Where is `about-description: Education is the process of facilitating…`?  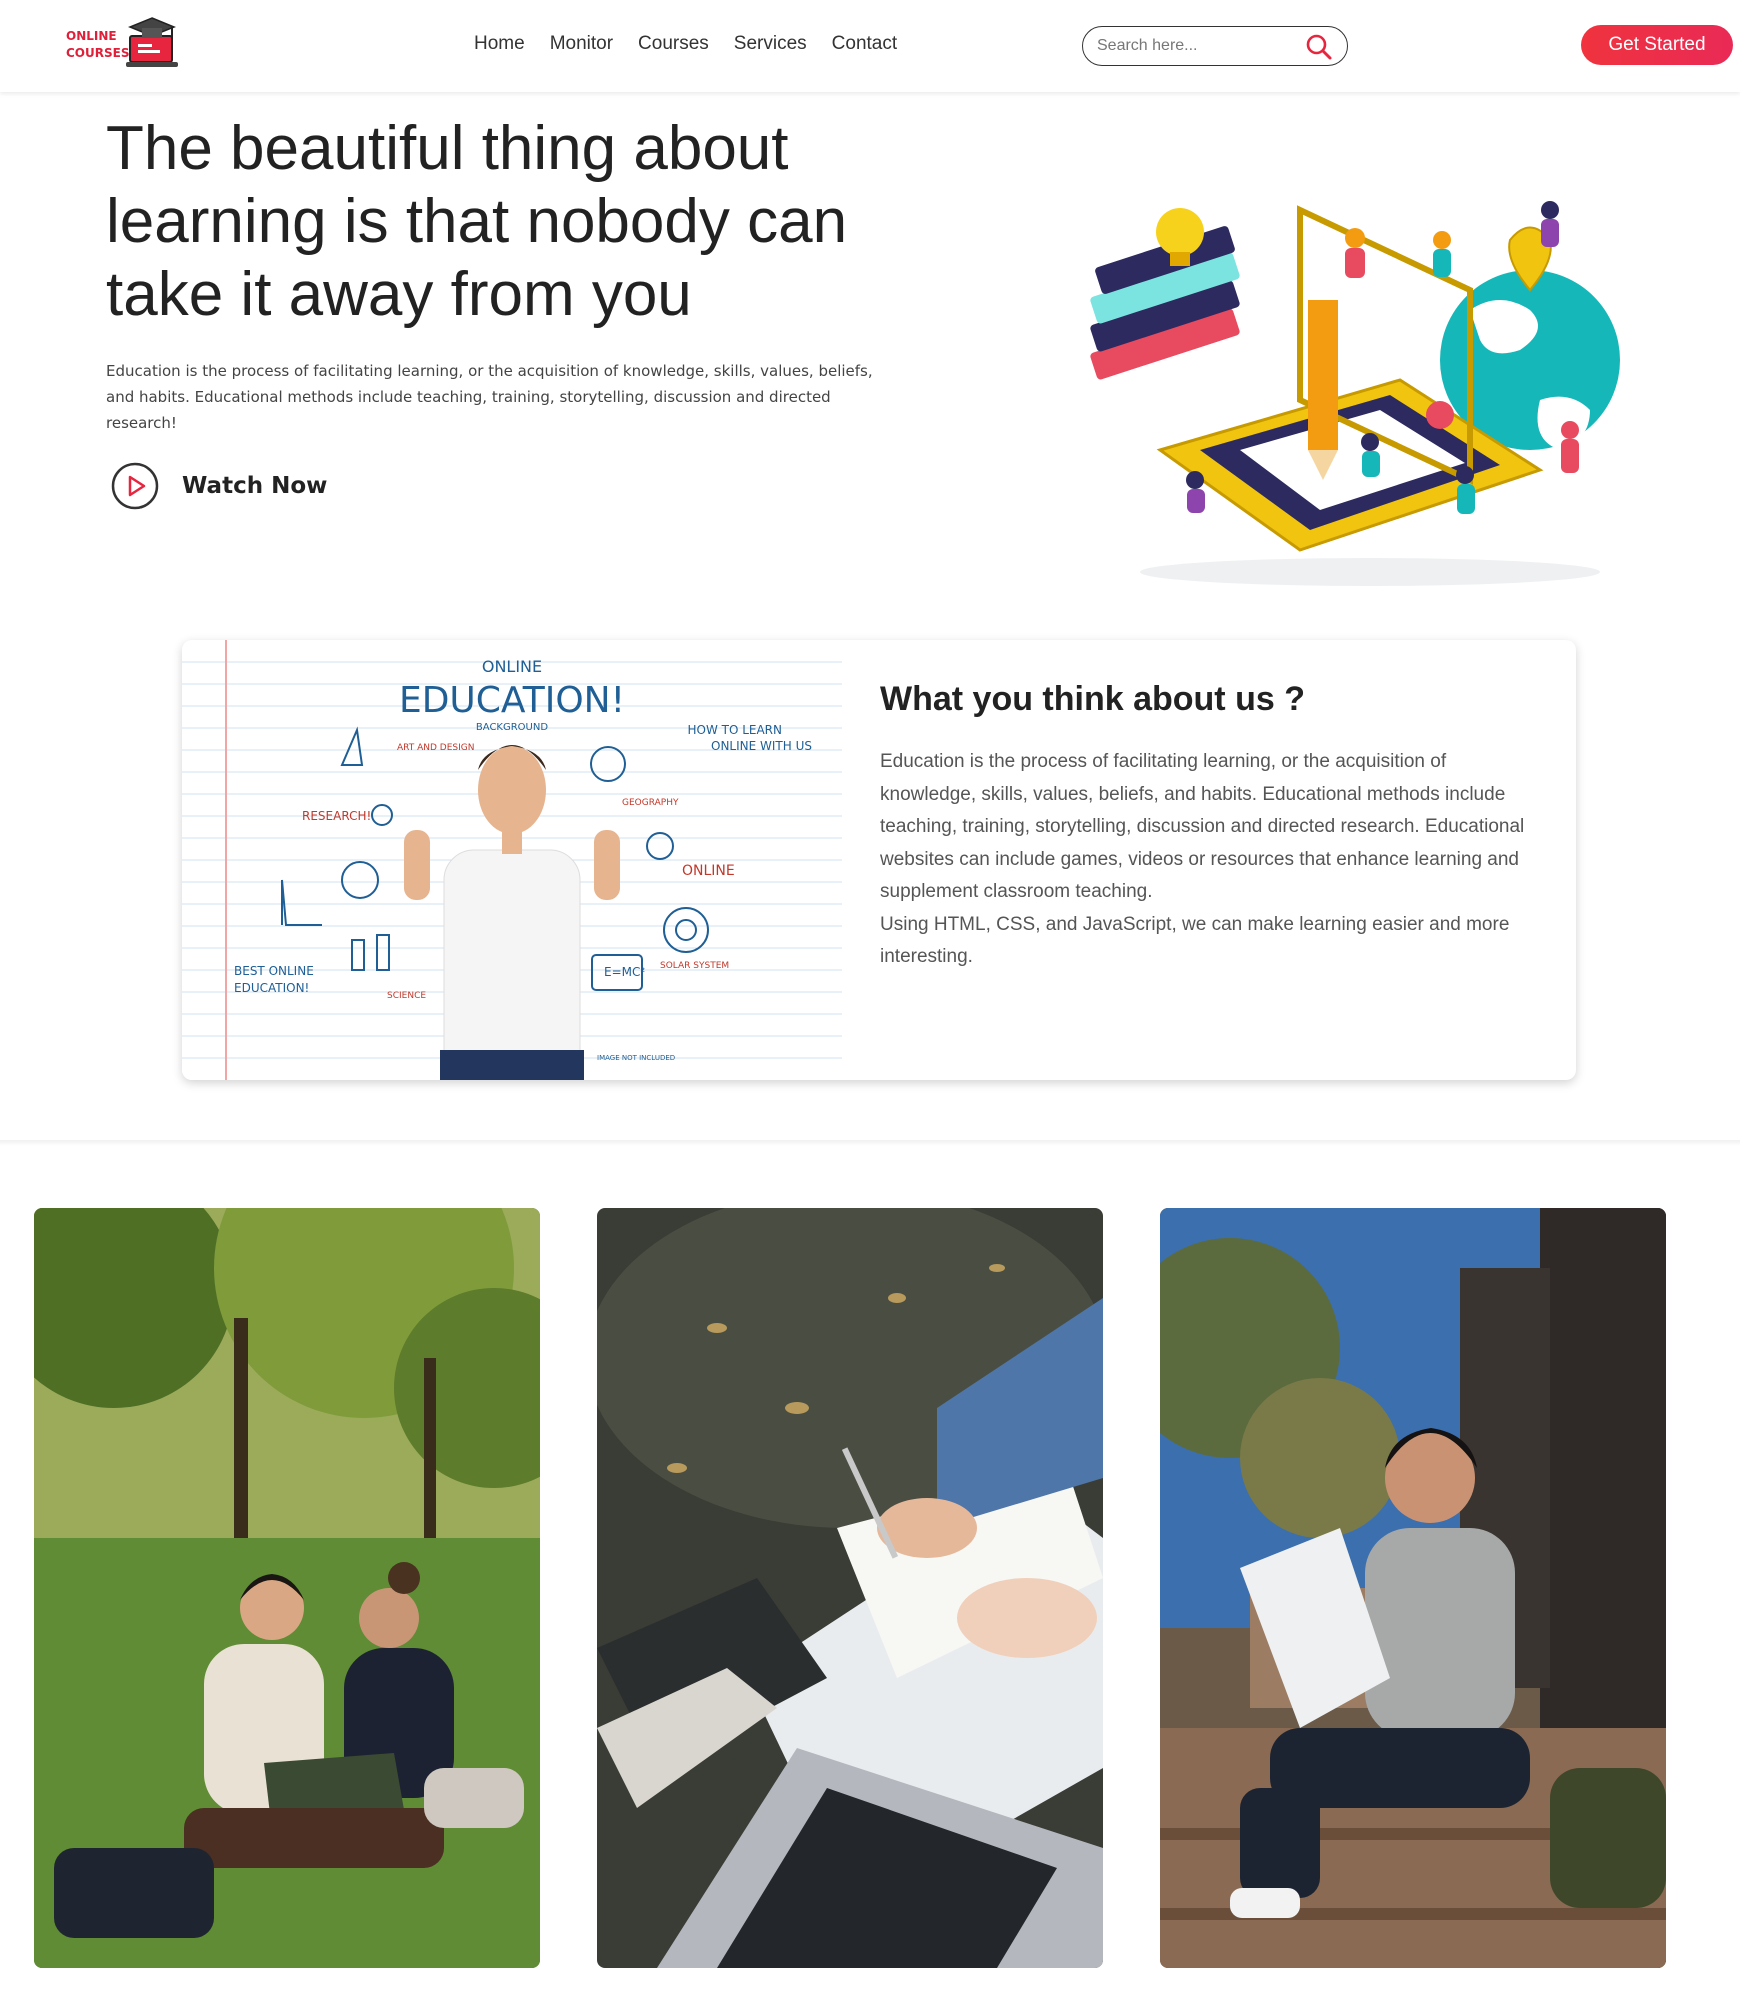 about-description: Education is the process of facilitating… is located at coordinates (1210, 860).